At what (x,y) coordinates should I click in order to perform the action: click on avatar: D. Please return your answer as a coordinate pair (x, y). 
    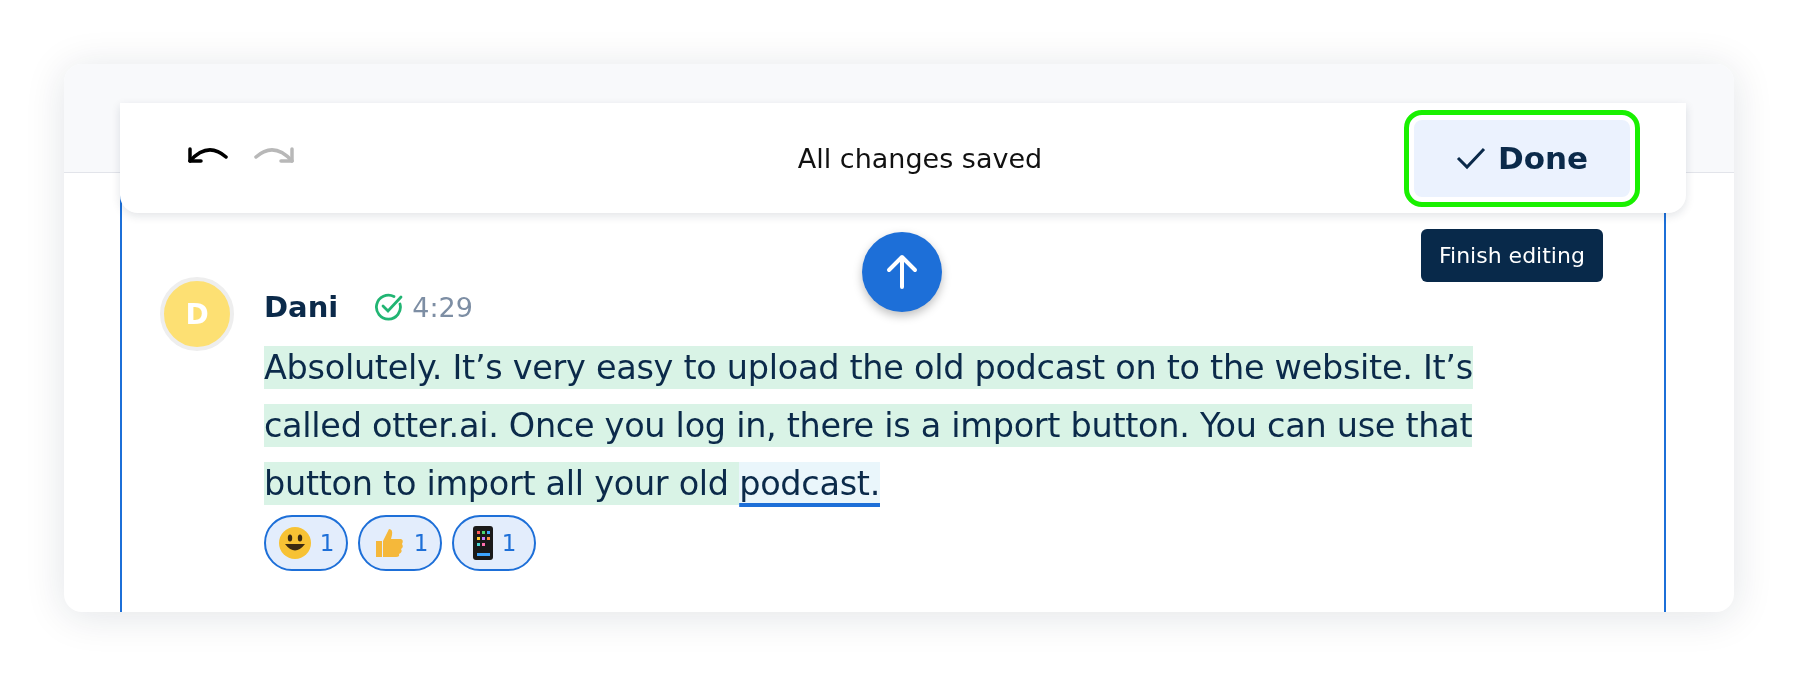
    Looking at the image, I should click on (197, 314).